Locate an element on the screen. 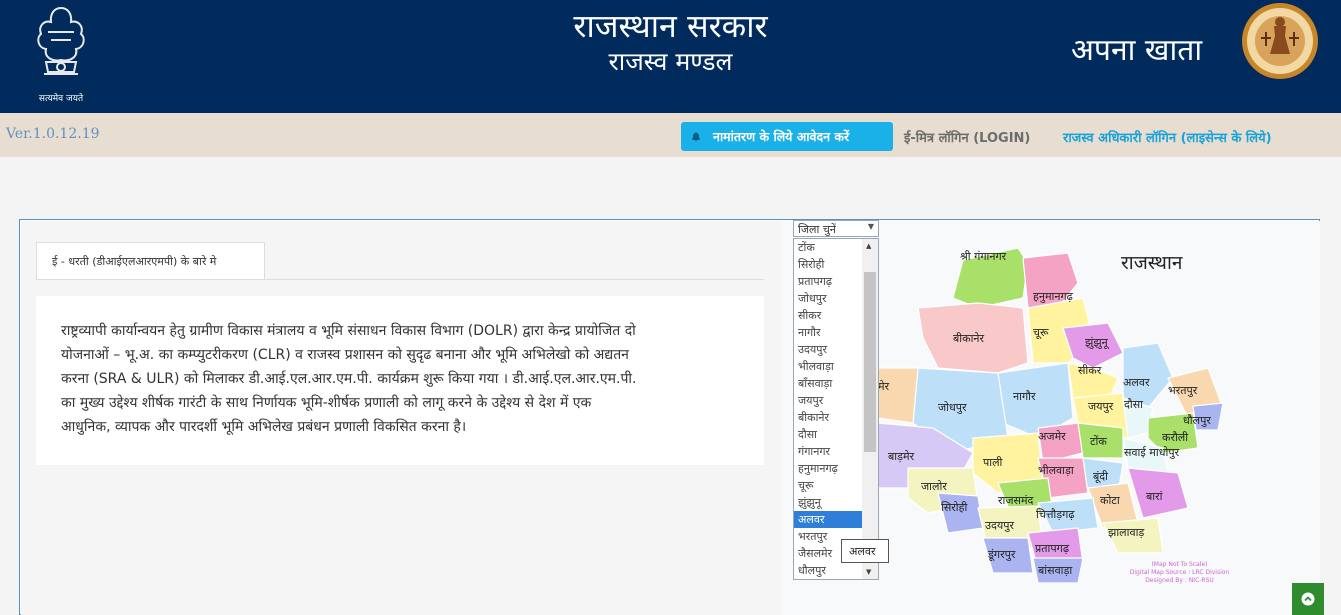 Image resolution: width=1341 pixels, height=615 pixels. app-name: अपना खाता is located at coordinates (1137, 50).